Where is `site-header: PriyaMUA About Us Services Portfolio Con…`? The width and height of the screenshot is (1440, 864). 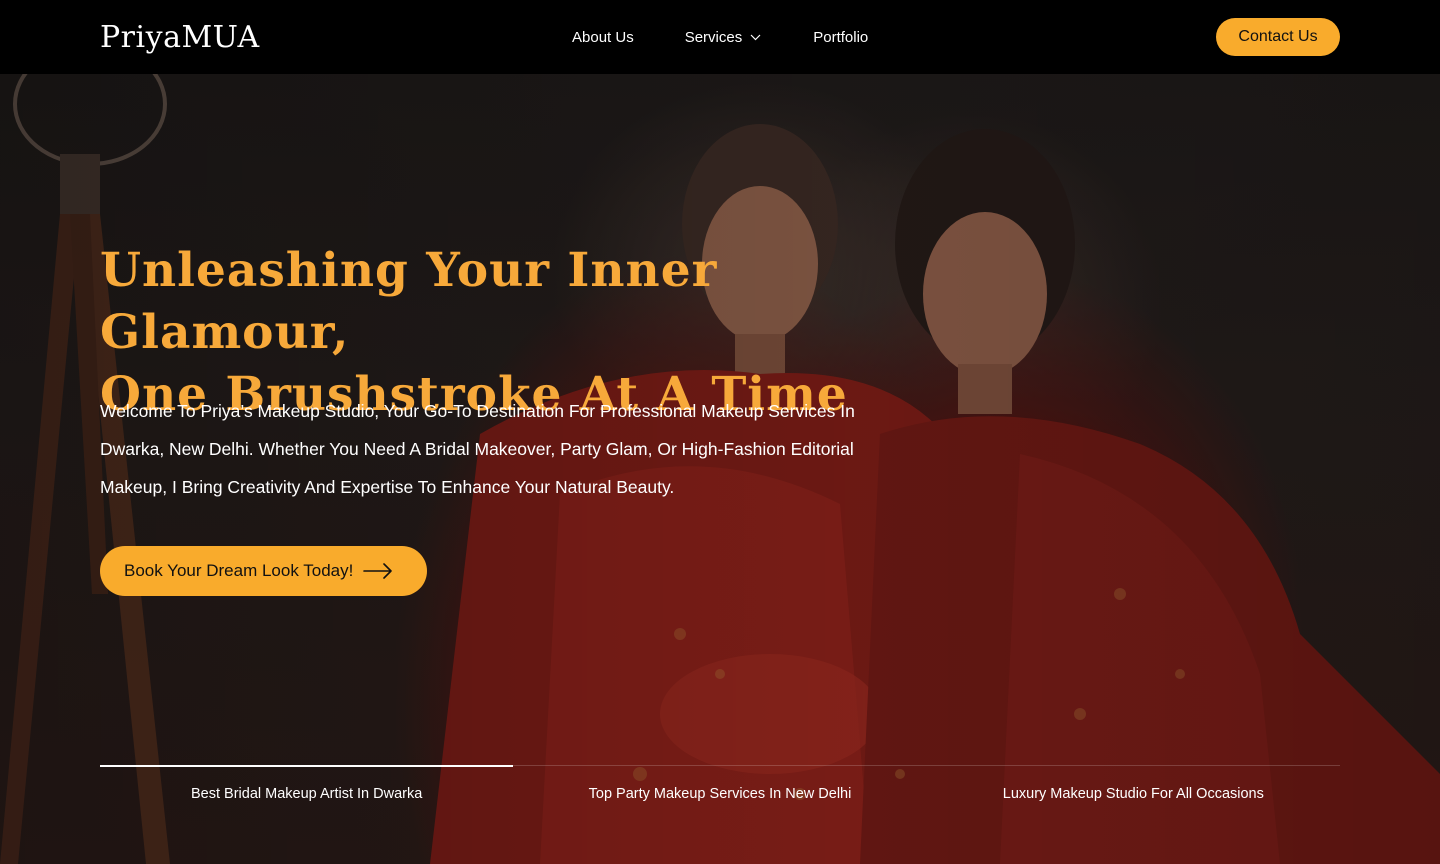 site-header: PriyaMUA About Us Services Portfolio Con… is located at coordinates (720, 37).